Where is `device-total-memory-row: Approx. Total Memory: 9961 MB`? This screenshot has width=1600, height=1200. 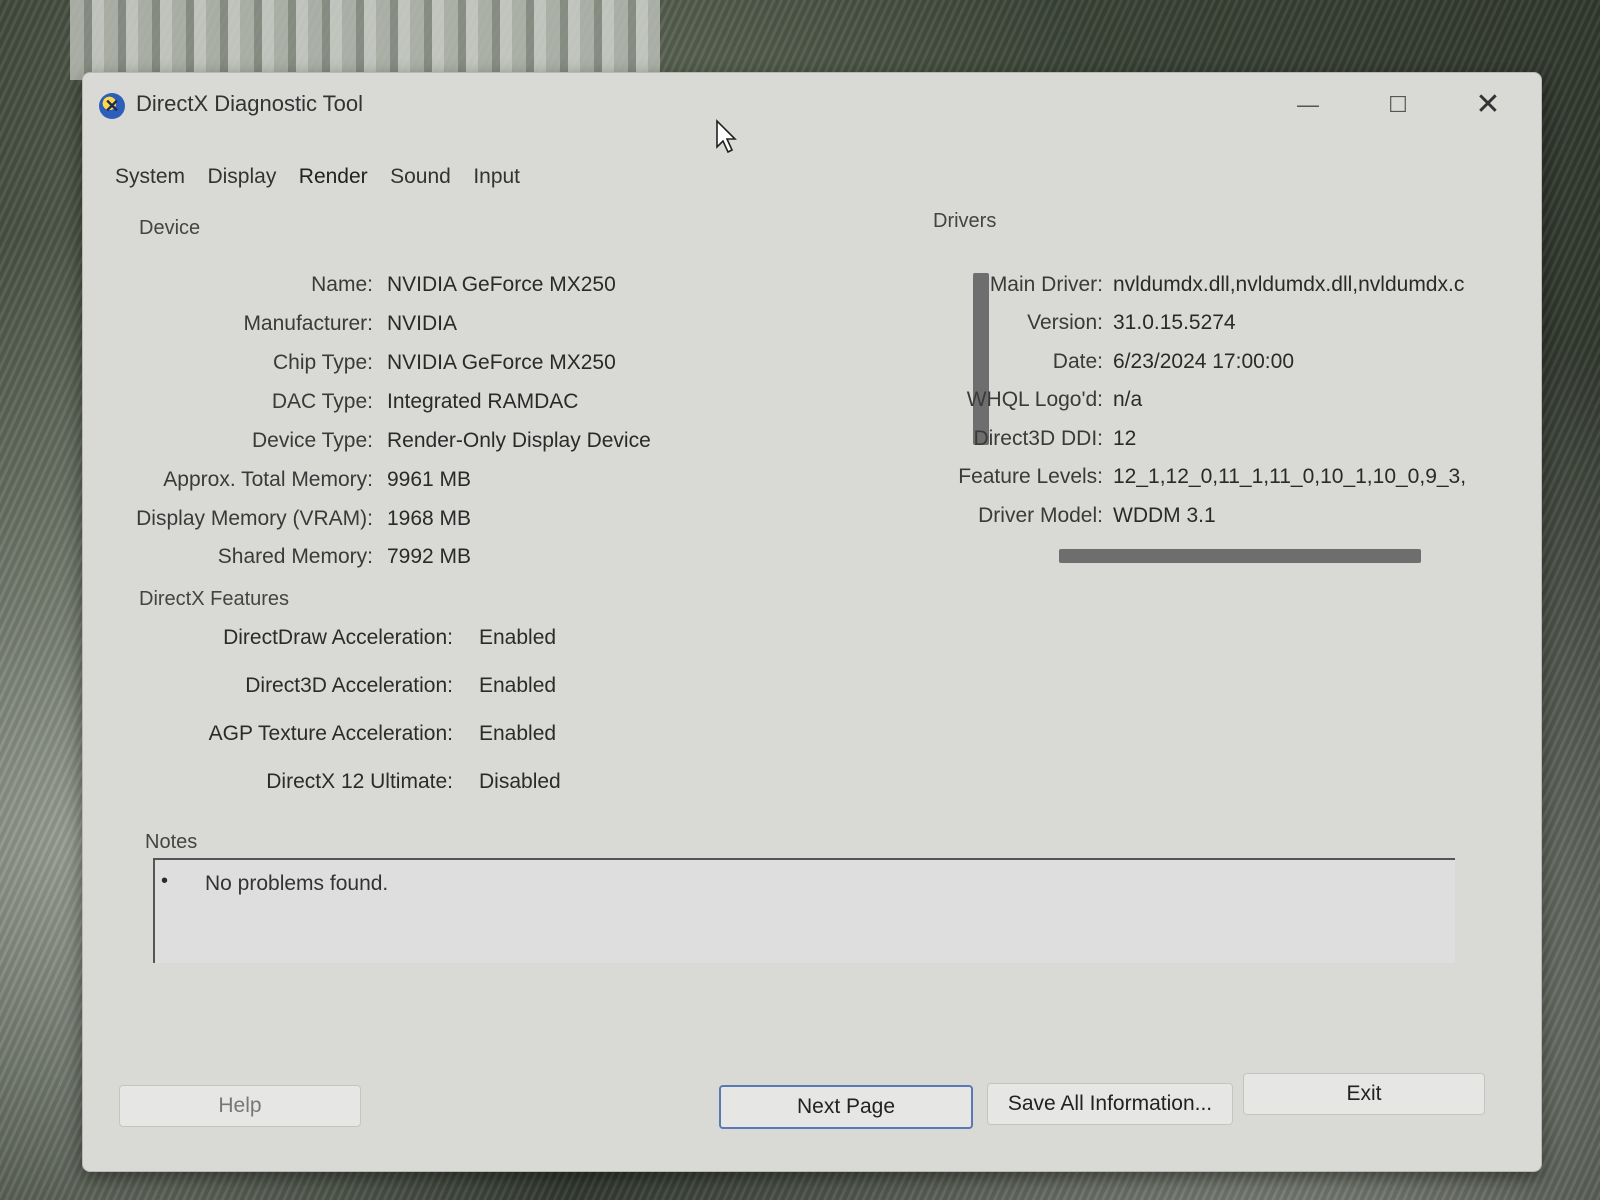
device-total-memory-row: Approx. Total Memory: 9961 MB is located at coordinates (513, 483).